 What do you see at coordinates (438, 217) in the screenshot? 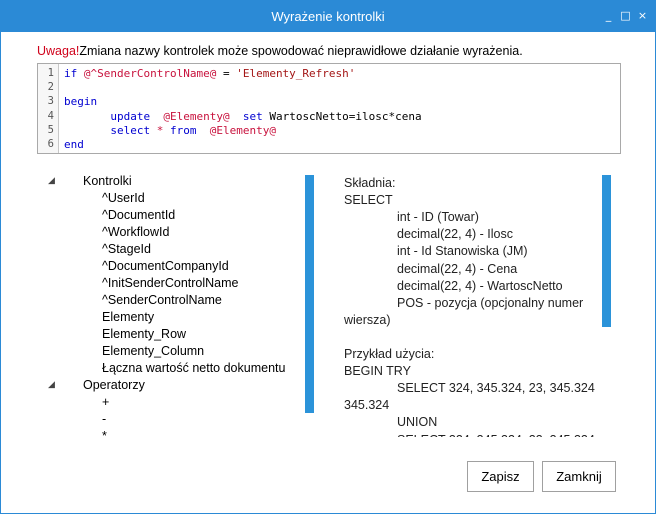
I see `help-line: int - ID (Towar)` at bounding box center [438, 217].